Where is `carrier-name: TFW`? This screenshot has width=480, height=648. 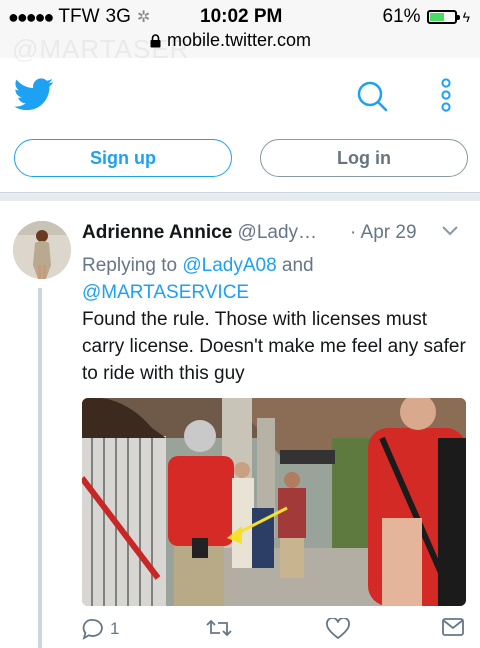 carrier-name: TFW is located at coordinates (79, 16).